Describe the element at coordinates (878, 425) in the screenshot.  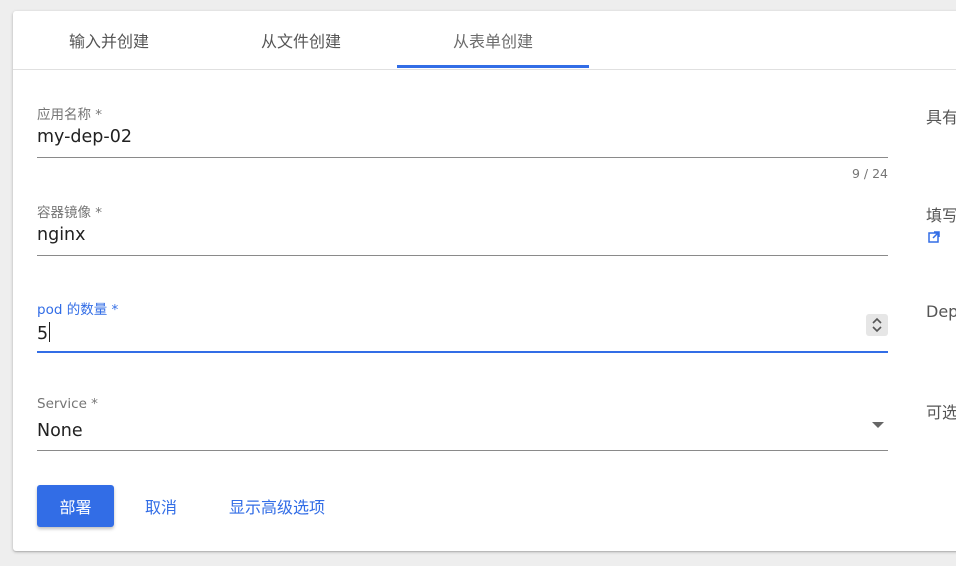
I see `dropdown-arrow-icon` at that location.